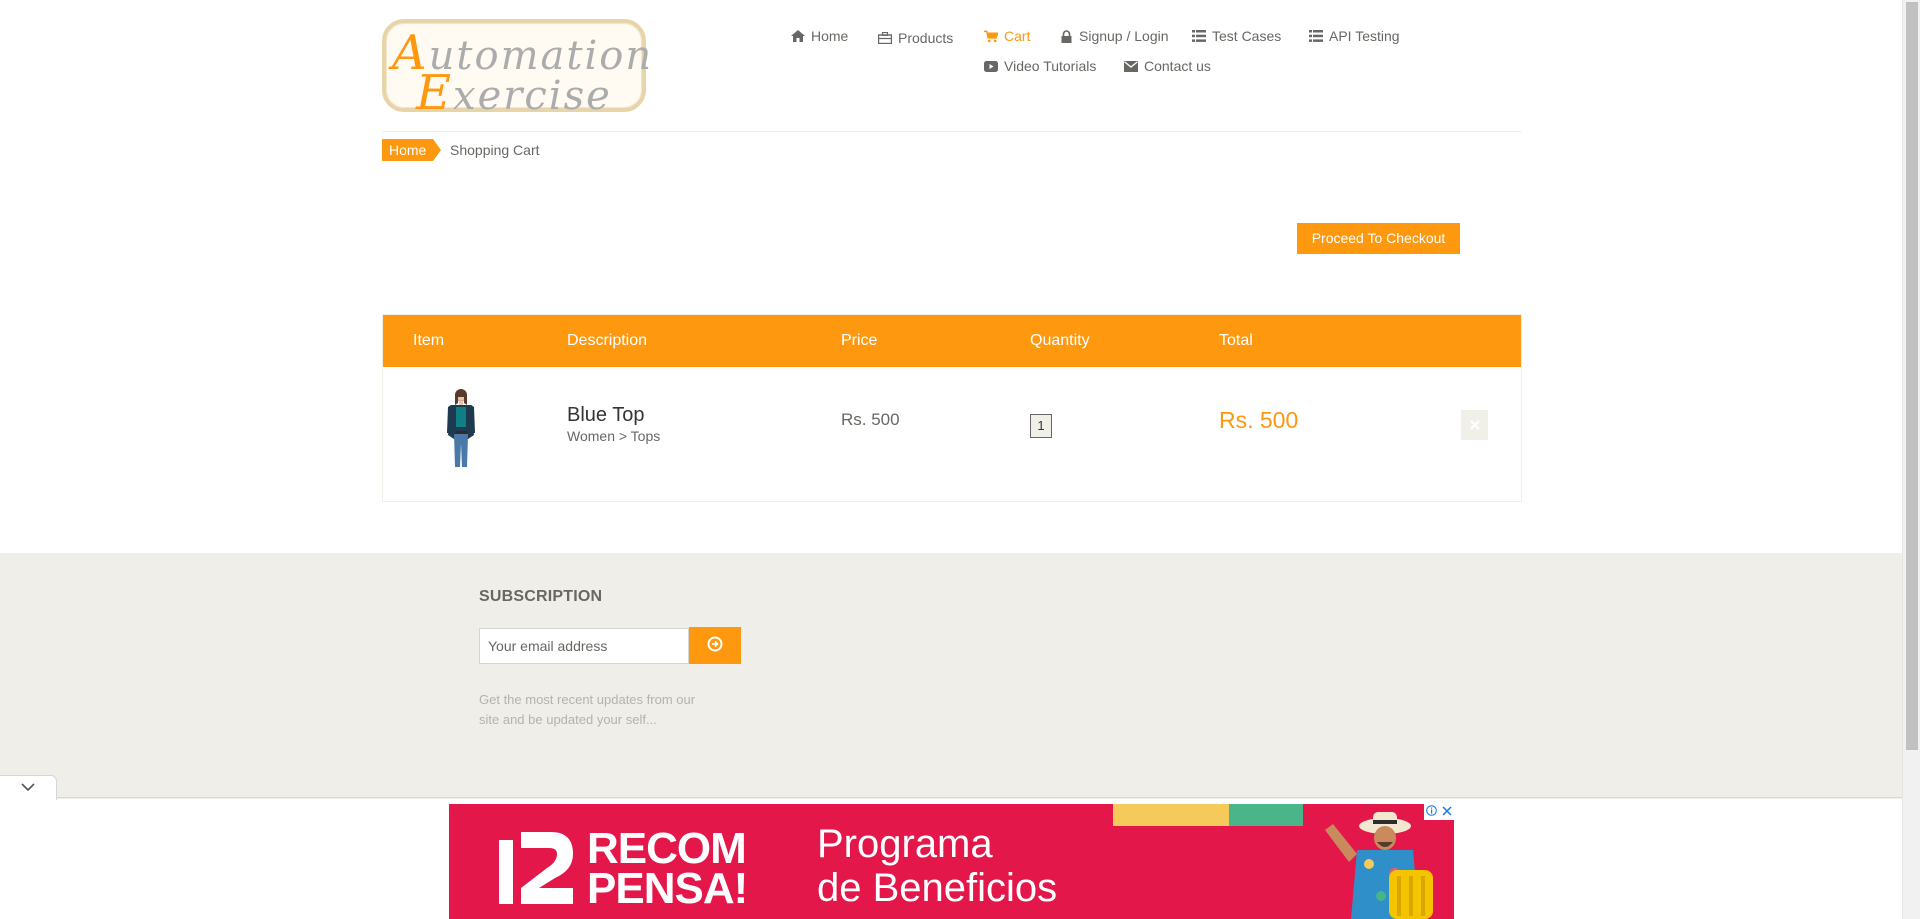  What do you see at coordinates (991, 66) in the screenshot?
I see `youtube-play-icon` at bounding box center [991, 66].